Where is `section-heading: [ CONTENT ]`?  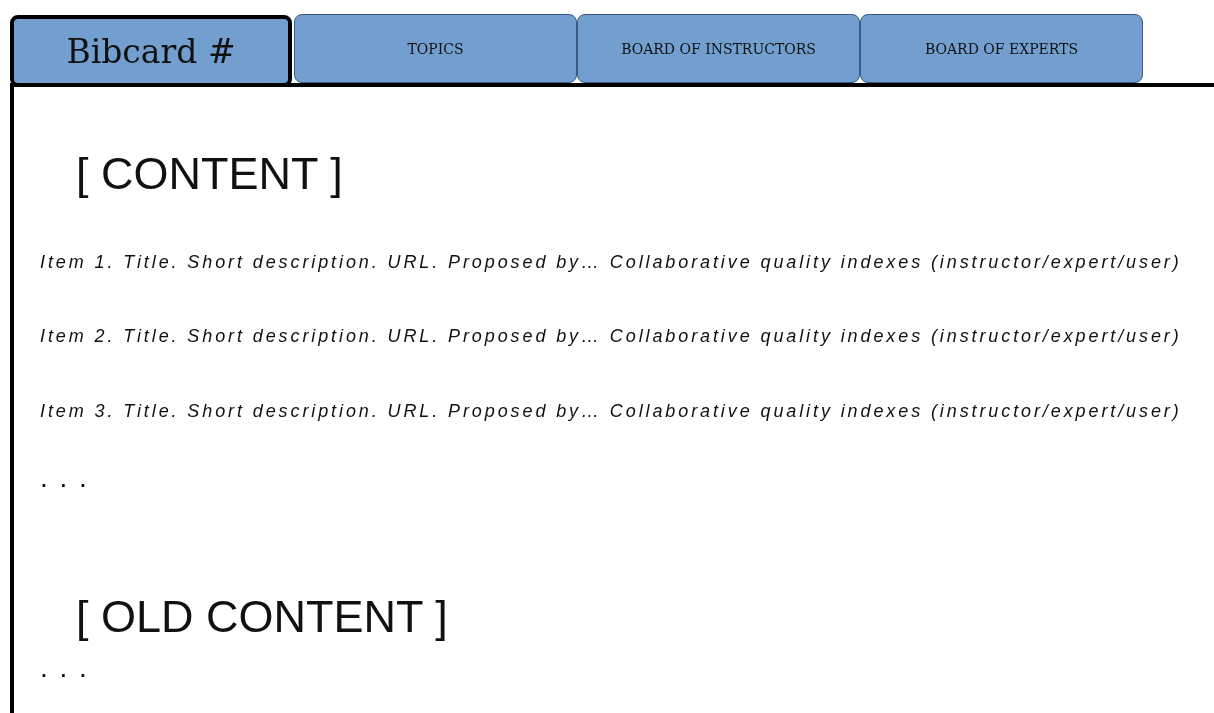 section-heading: [ CONTENT ] is located at coordinates (210, 174).